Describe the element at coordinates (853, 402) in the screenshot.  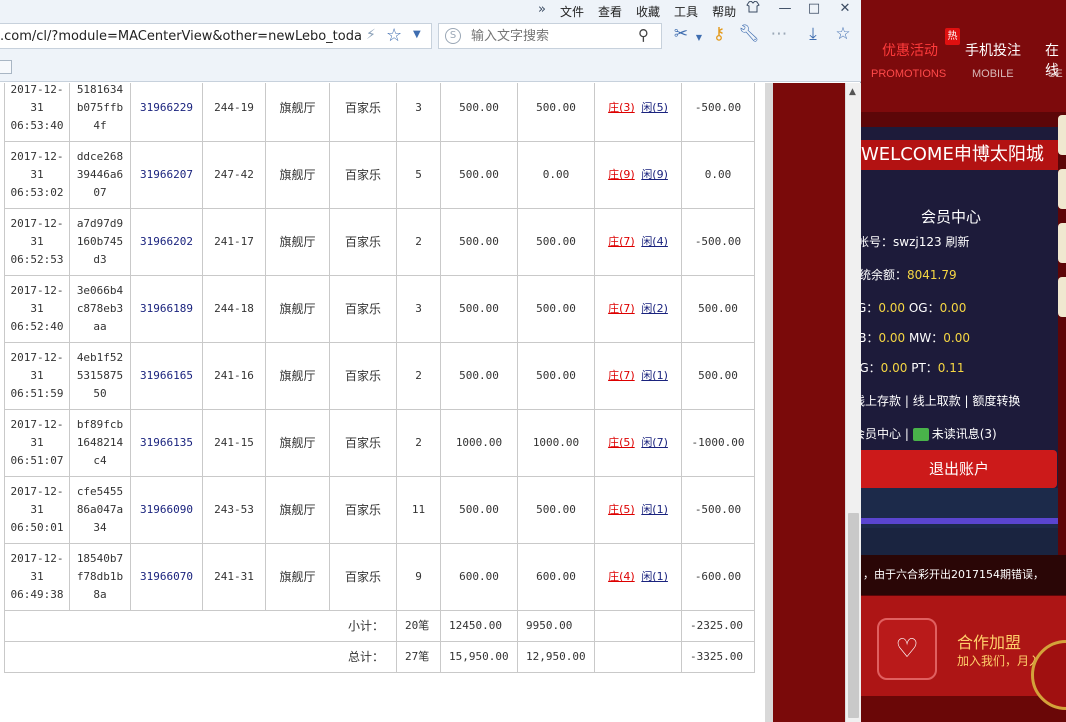
I see `vertical-scrollbar: ▲` at that location.